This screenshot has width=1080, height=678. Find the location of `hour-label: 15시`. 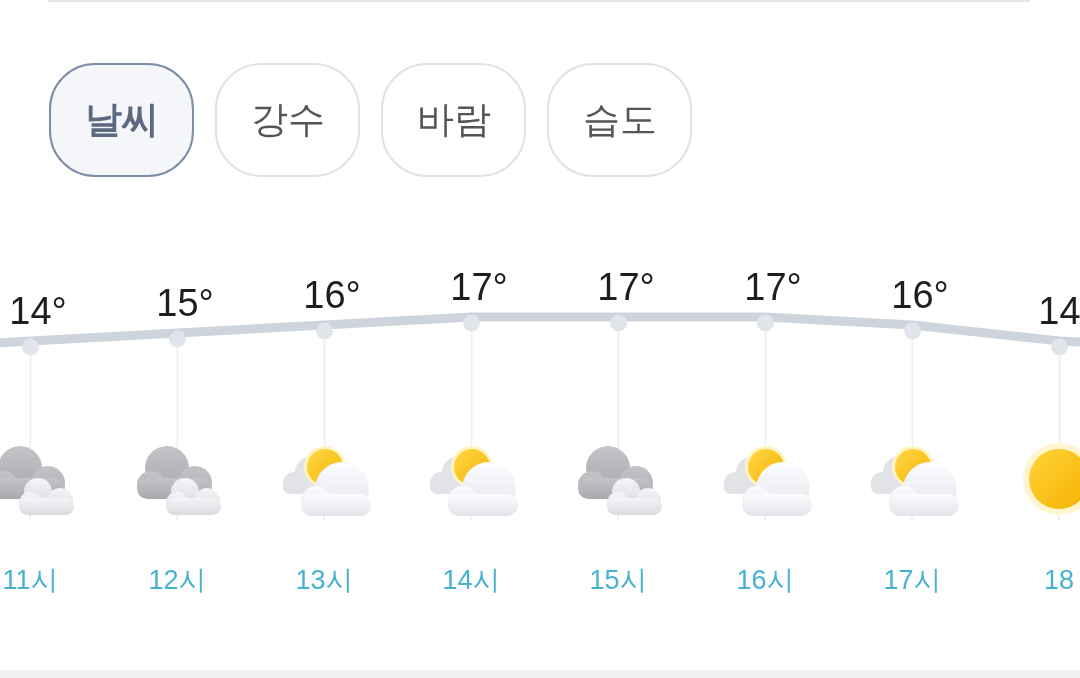

hour-label: 15시 is located at coordinates (618, 580).